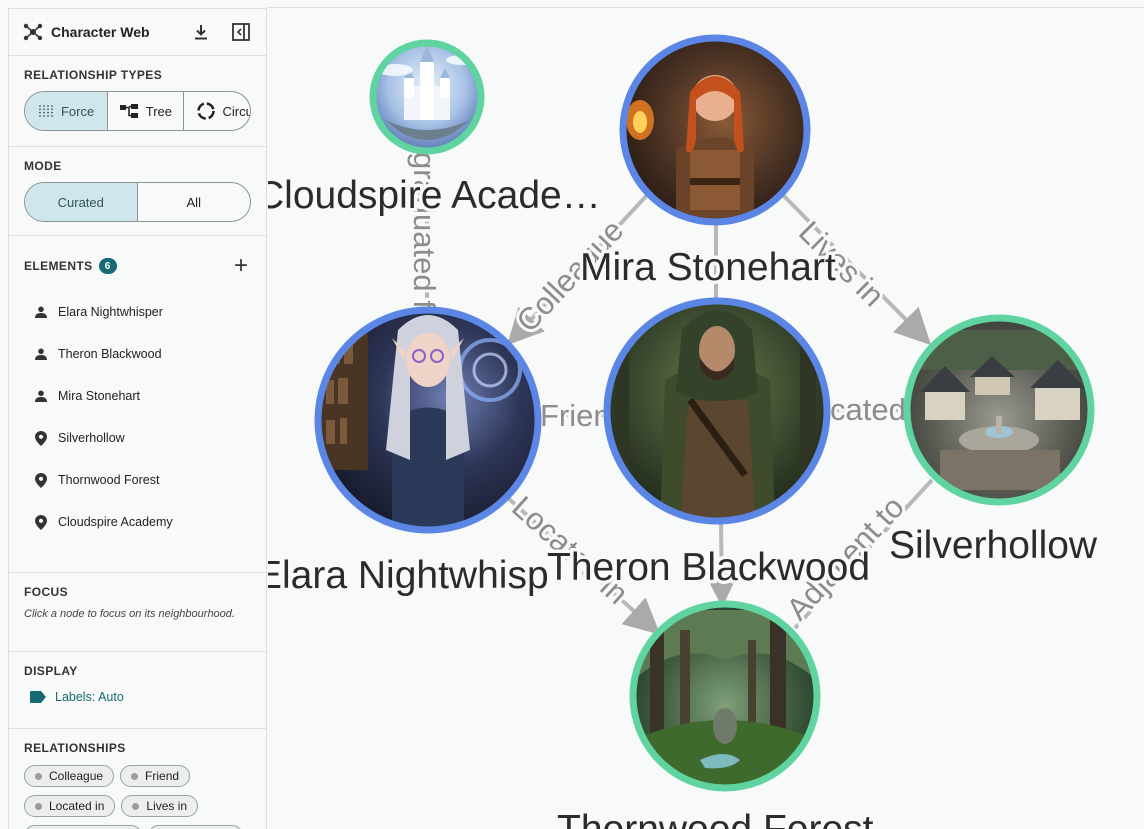  Describe the element at coordinates (137, 438) in the screenshot. I see `element-item-silverhollow: Silverhollow` at that location.